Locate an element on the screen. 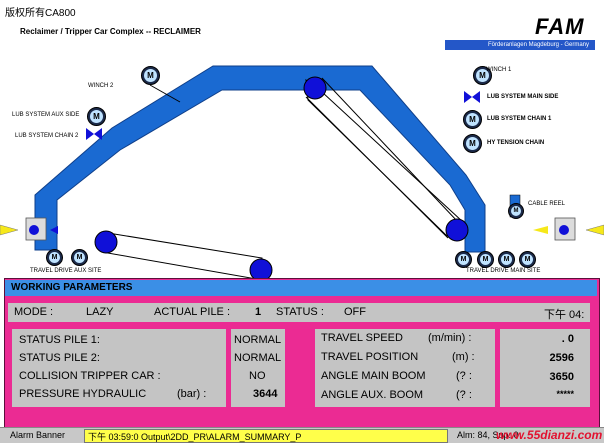 The height and width of the screenshot is (443, 604). hy-tension-motor-icon: M is located at coordinates (472, 143).